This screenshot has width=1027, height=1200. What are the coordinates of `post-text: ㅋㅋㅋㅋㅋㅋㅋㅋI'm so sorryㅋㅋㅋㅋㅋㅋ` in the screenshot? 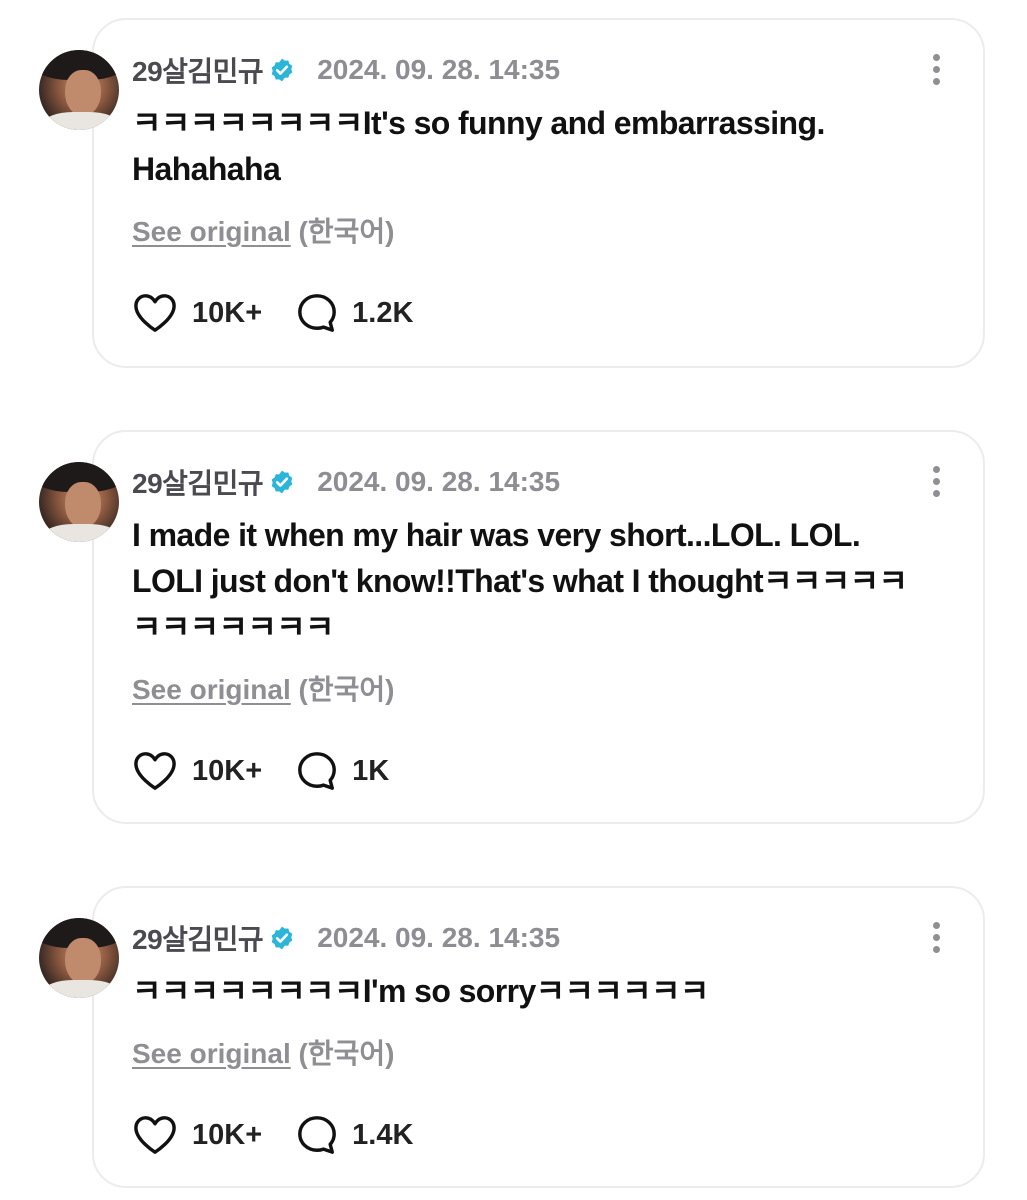 It's located at (420, 991).